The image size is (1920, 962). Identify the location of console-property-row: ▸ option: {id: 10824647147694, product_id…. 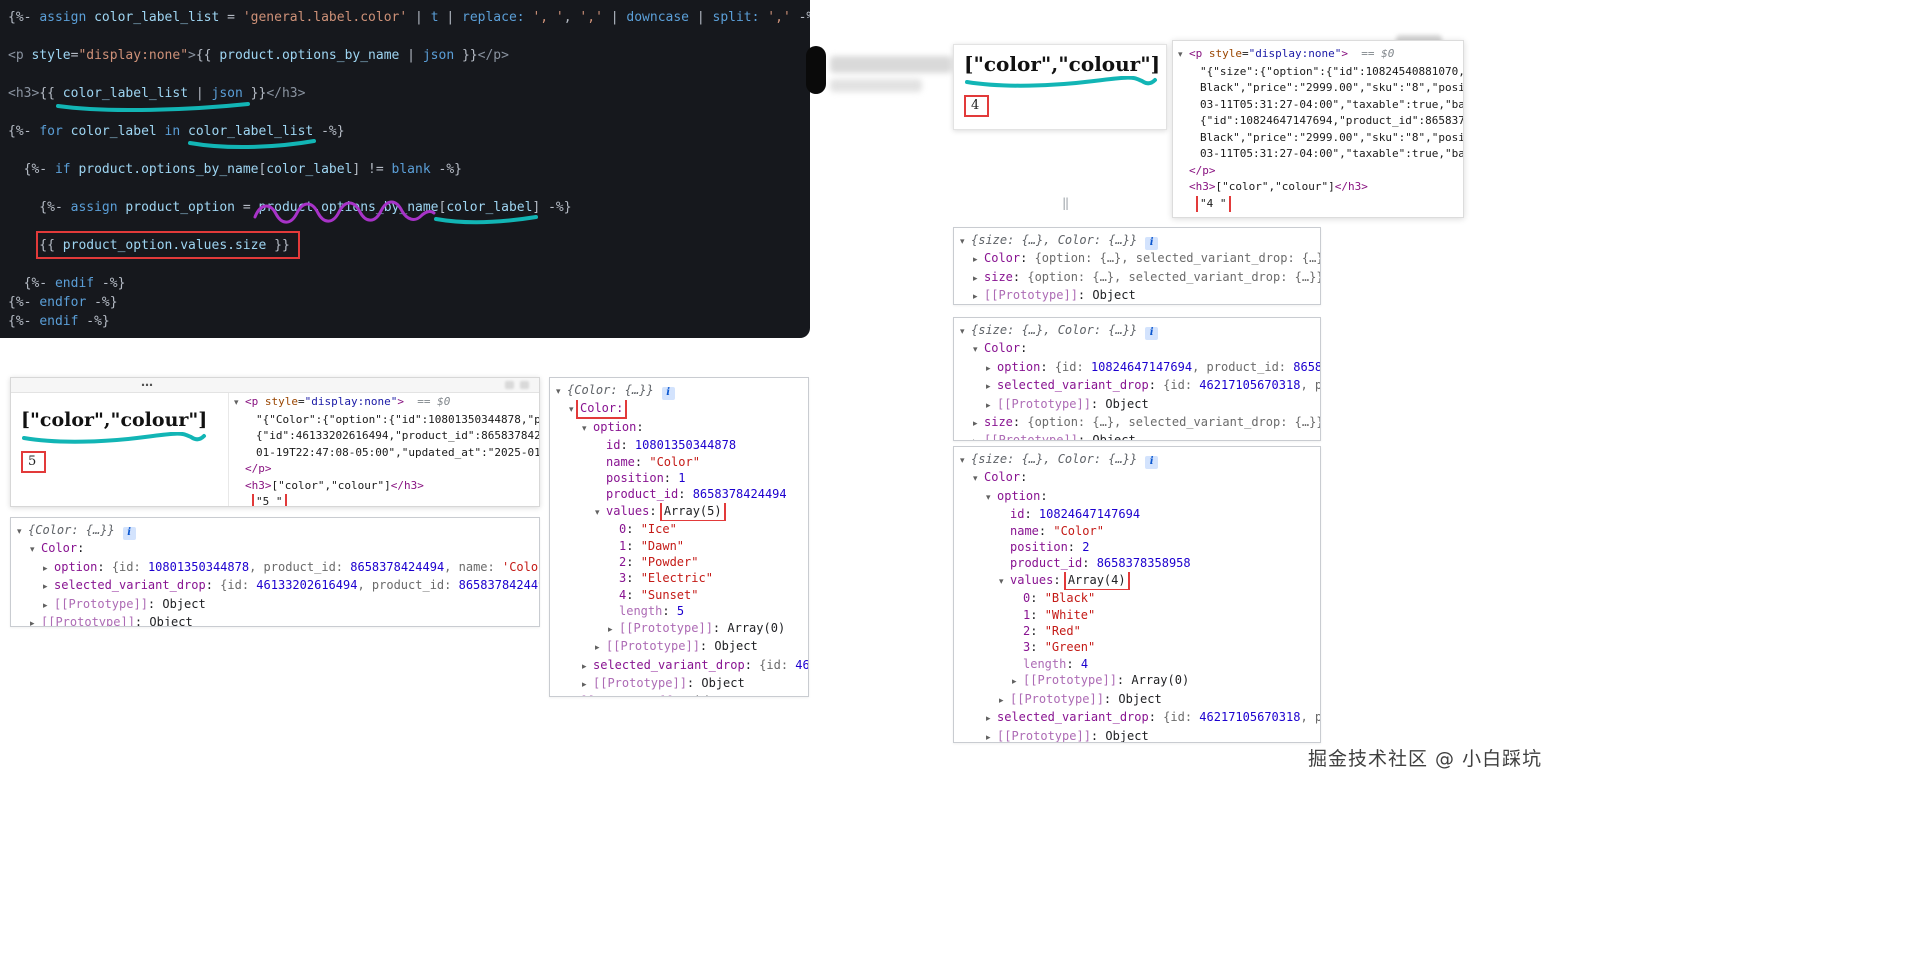
(1137, 368).